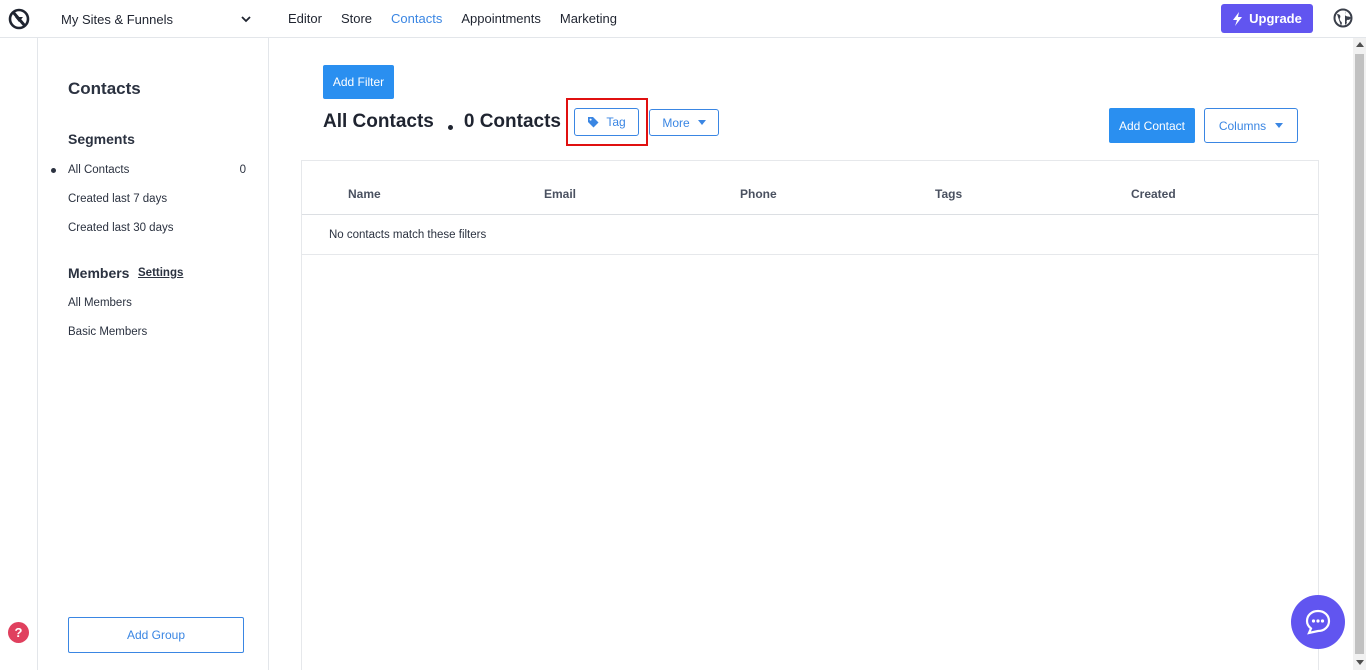  I want to click on nav-editor: Editor, so click(305, 18).